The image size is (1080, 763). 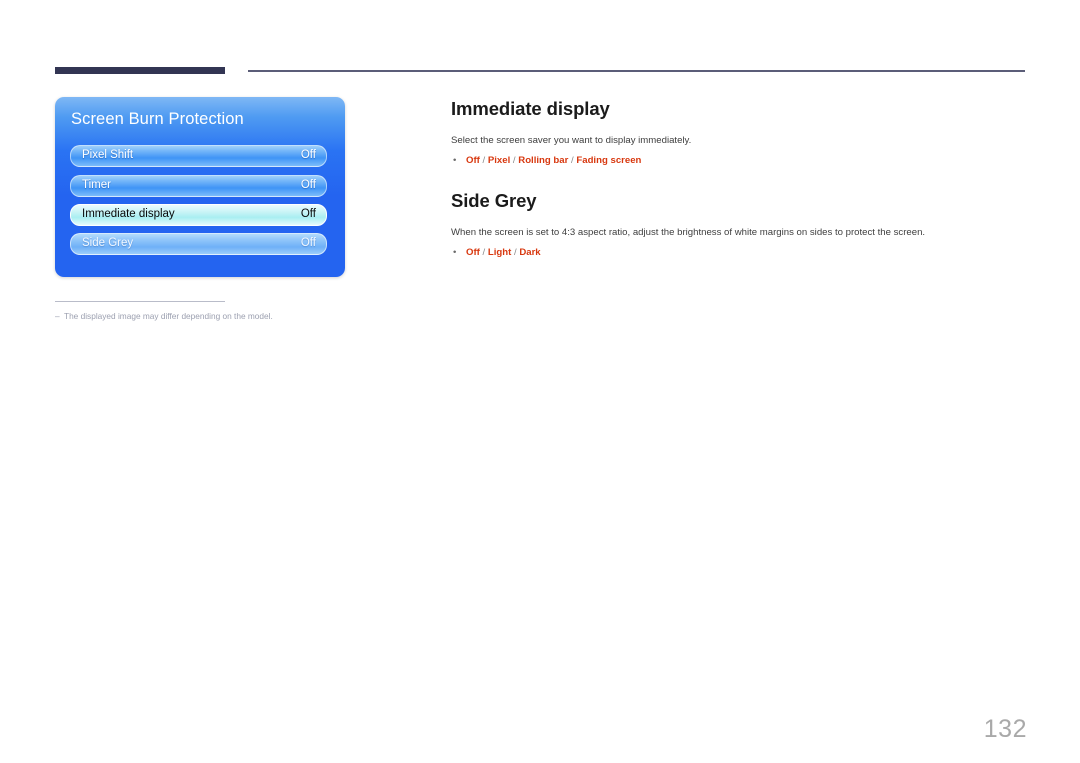 What do you see at coordinates (530, 253) in the screenshot?
I see `option-value: Dark` at bounding box center [530, 253].